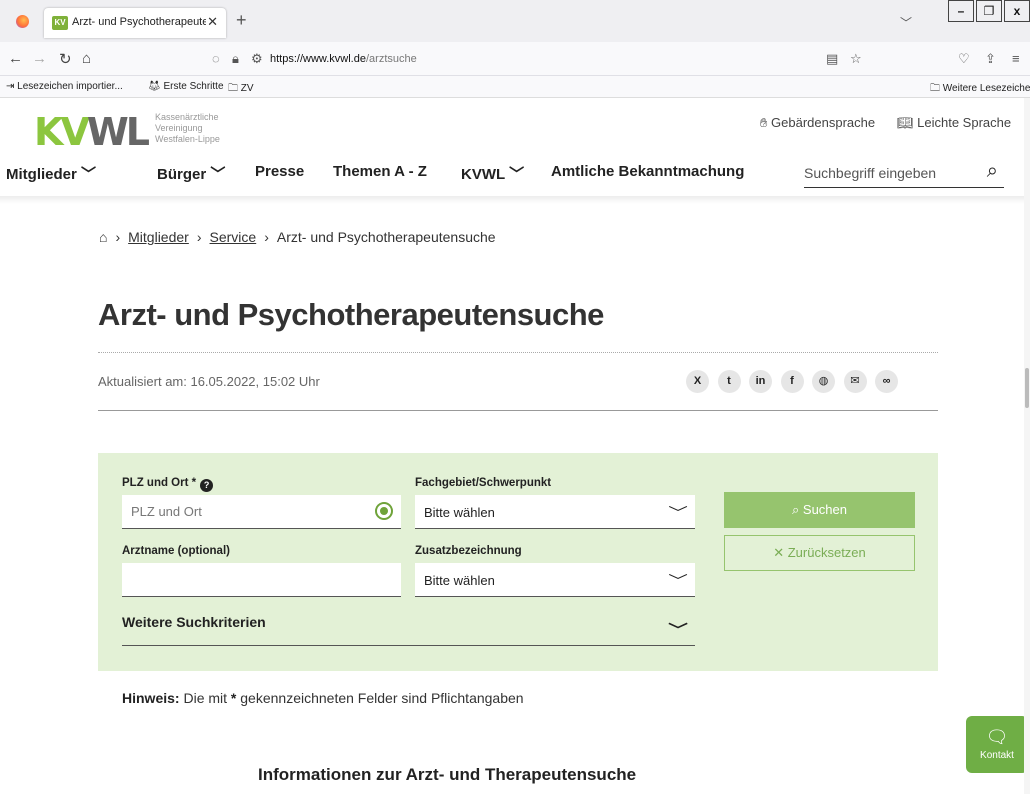 This screenshot has width=1030, height=794. What do you see at coordinates (483, 483) in the screenshot?
I see `specialty-label: Fachgebiet/Schwerpunkt` at bounding box center [483, 483].